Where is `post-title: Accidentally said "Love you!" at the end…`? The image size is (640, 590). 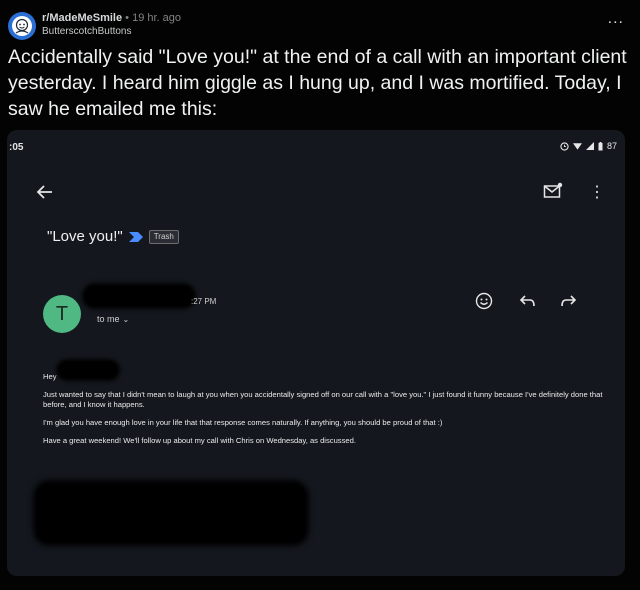 post-title: Accidentally said "Love you!" at the end… is located at coordinates (320, 83).